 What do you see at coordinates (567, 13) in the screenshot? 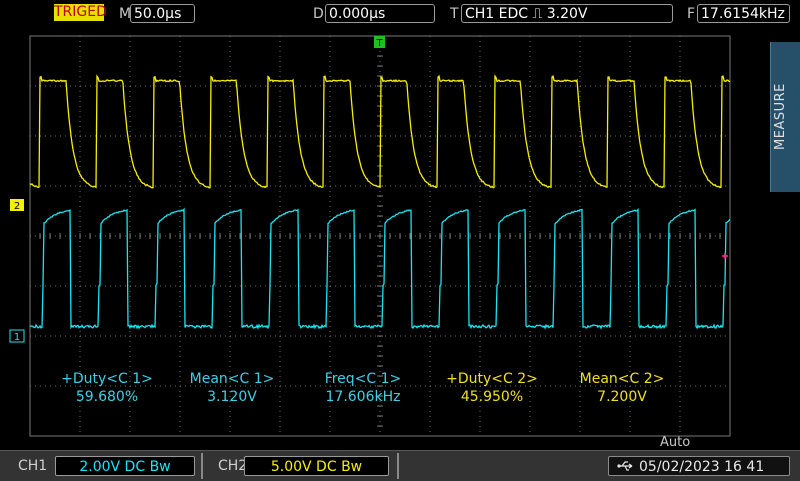
I see `trigger-setting-field: CH1 EDC ⎍ 3.20V` at bounding box center [567, 13].